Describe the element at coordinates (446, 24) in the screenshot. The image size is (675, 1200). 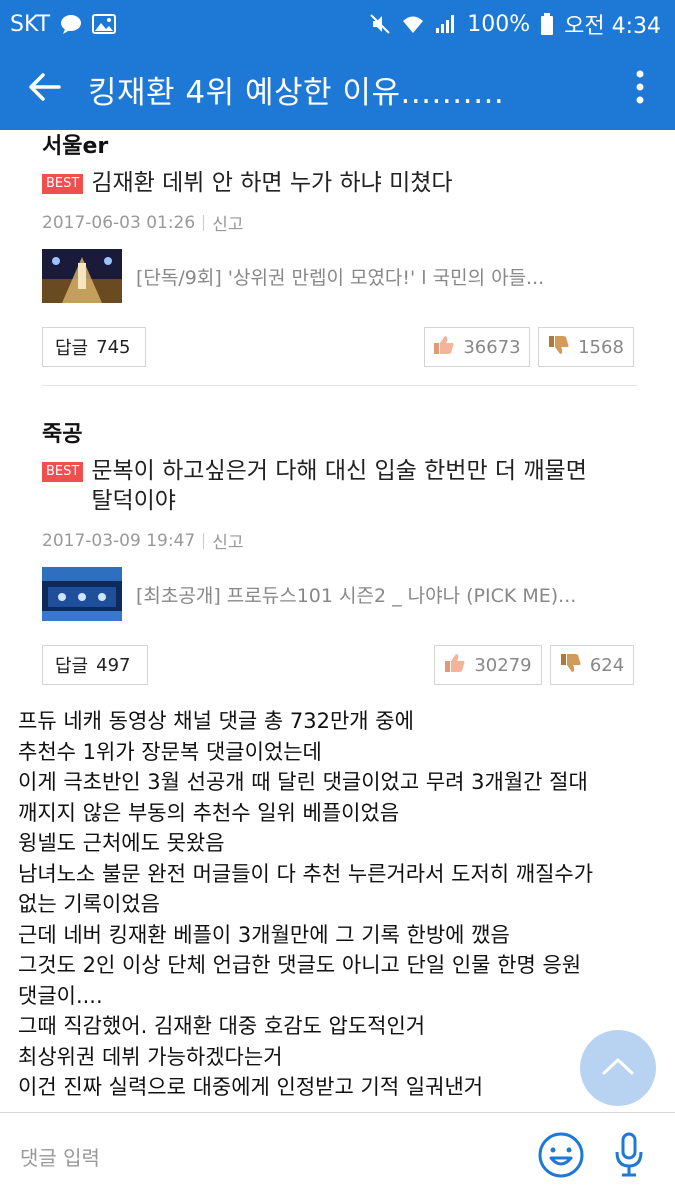
I see `signal-icon` at that location.